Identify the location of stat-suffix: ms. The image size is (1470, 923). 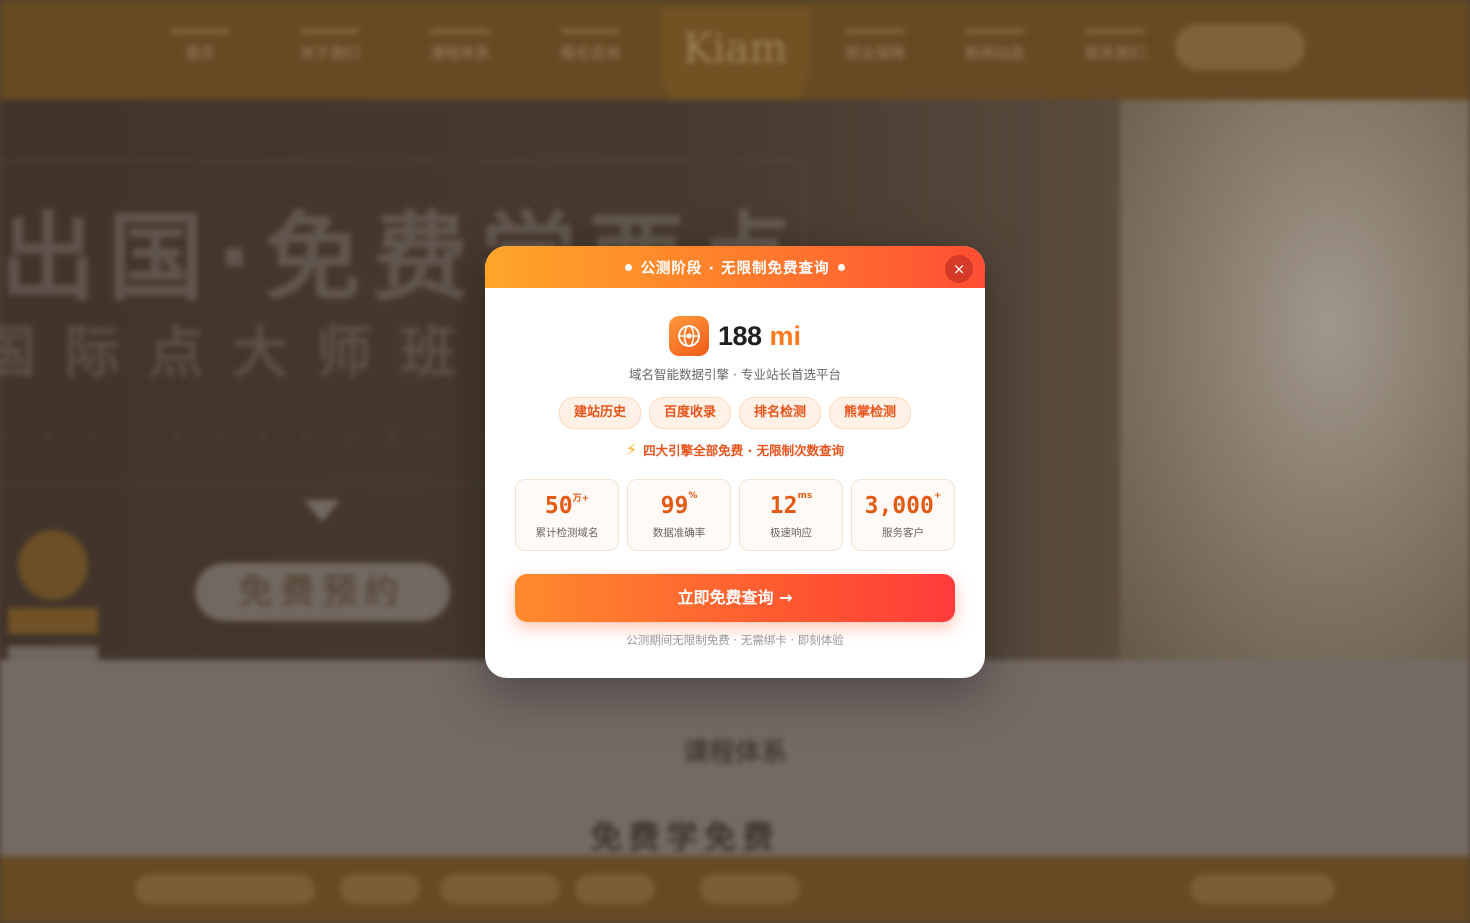
(805, 496).